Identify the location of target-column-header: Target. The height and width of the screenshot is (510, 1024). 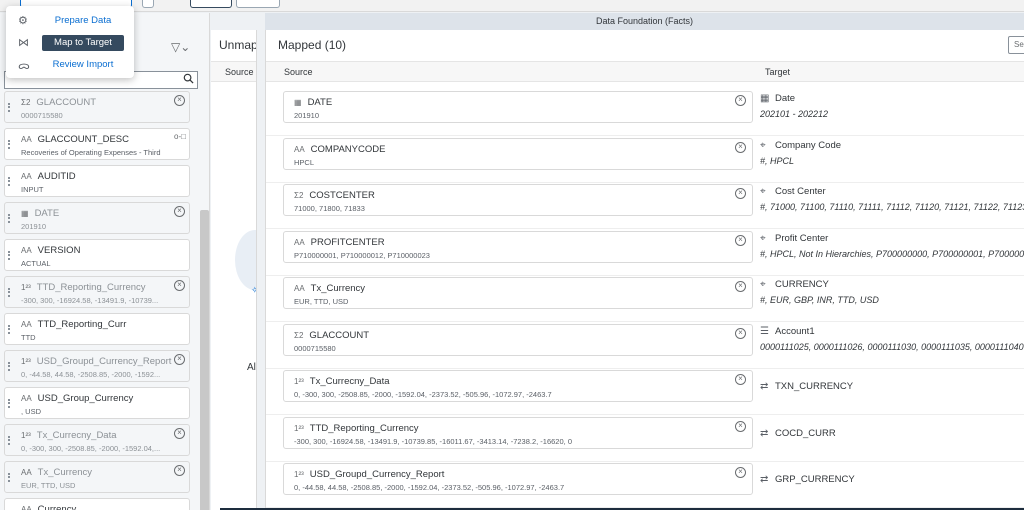
(778, 72).